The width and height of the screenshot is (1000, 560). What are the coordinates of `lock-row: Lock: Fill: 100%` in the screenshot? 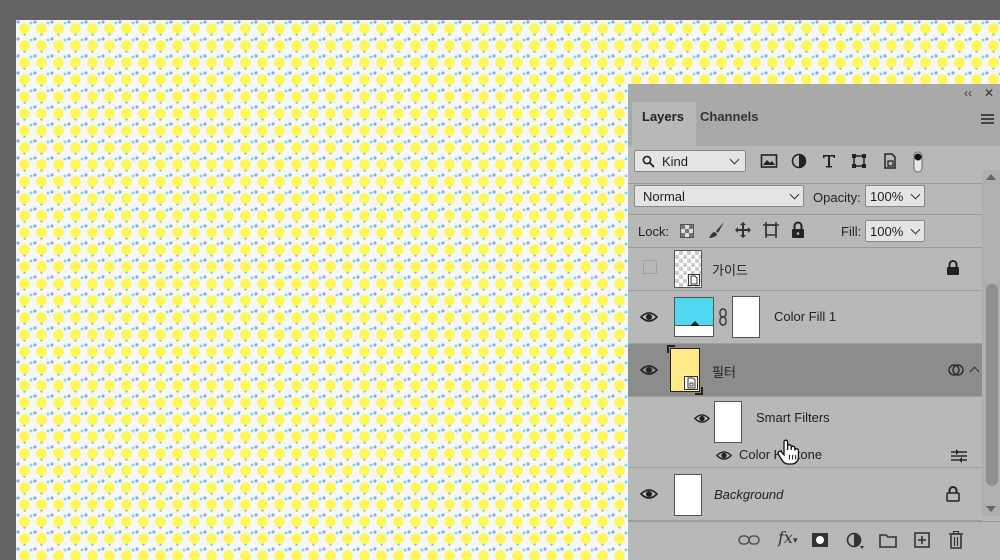 It's located at (814, 232).